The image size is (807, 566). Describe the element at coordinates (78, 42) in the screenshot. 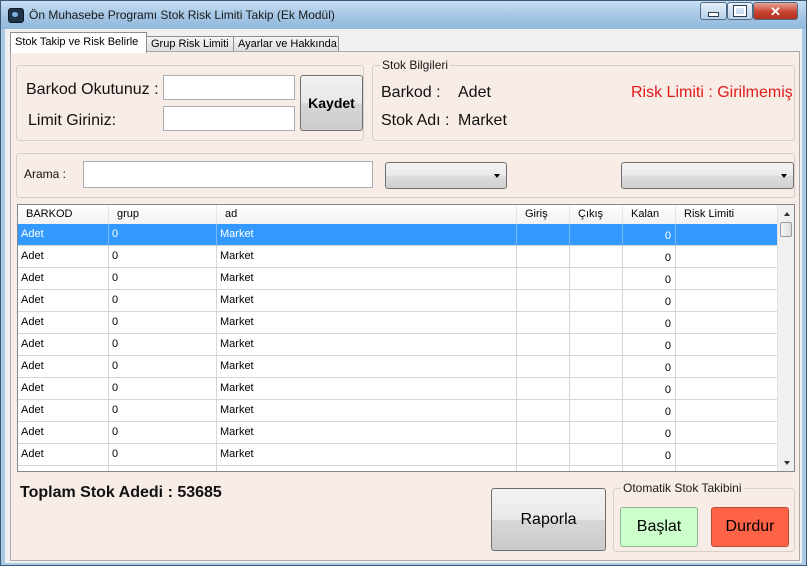

I see `tab-stock-tracking: Stok Takip ve Risk Belirle` at that location.